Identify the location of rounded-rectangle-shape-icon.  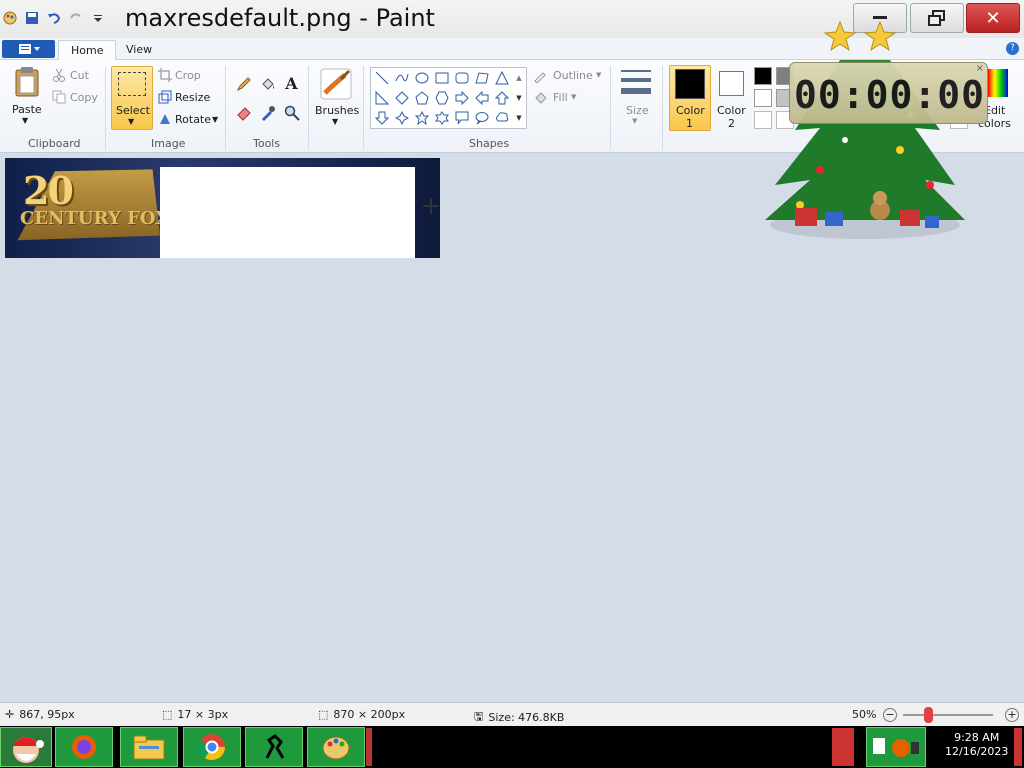
(462, 78).